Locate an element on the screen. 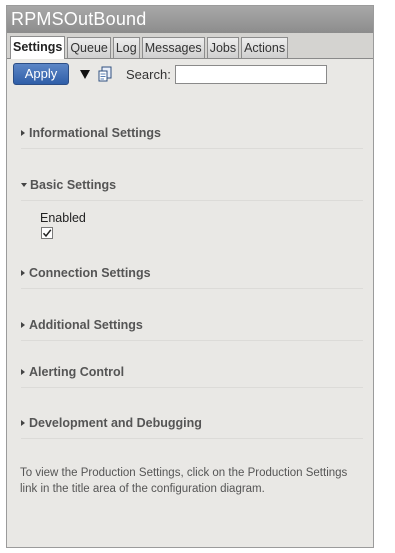  section-basic-settings: Basic Settings is located at coordinates (68, 185).